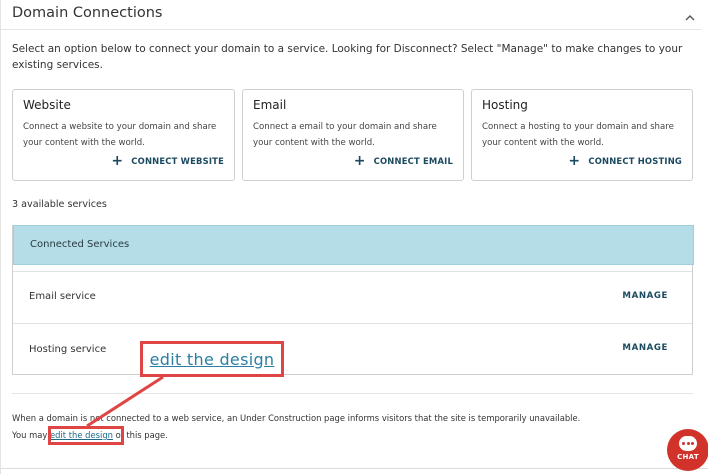 This screenshot has width=708, height=474. Describe the element at coordinates (47, 105) in the screenshot. I see `card-title: Website` at that location.